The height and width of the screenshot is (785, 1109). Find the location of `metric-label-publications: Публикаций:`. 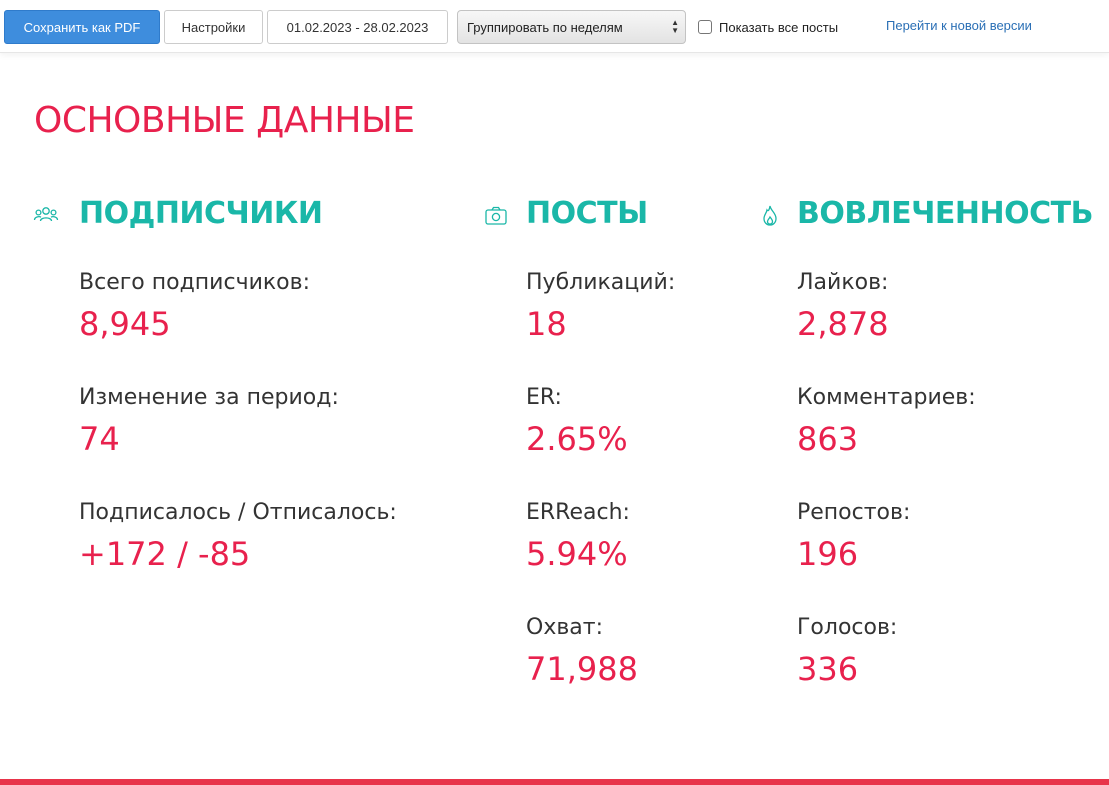

metric-label-publications: Публикаций: is located at coordinates (601, 282).